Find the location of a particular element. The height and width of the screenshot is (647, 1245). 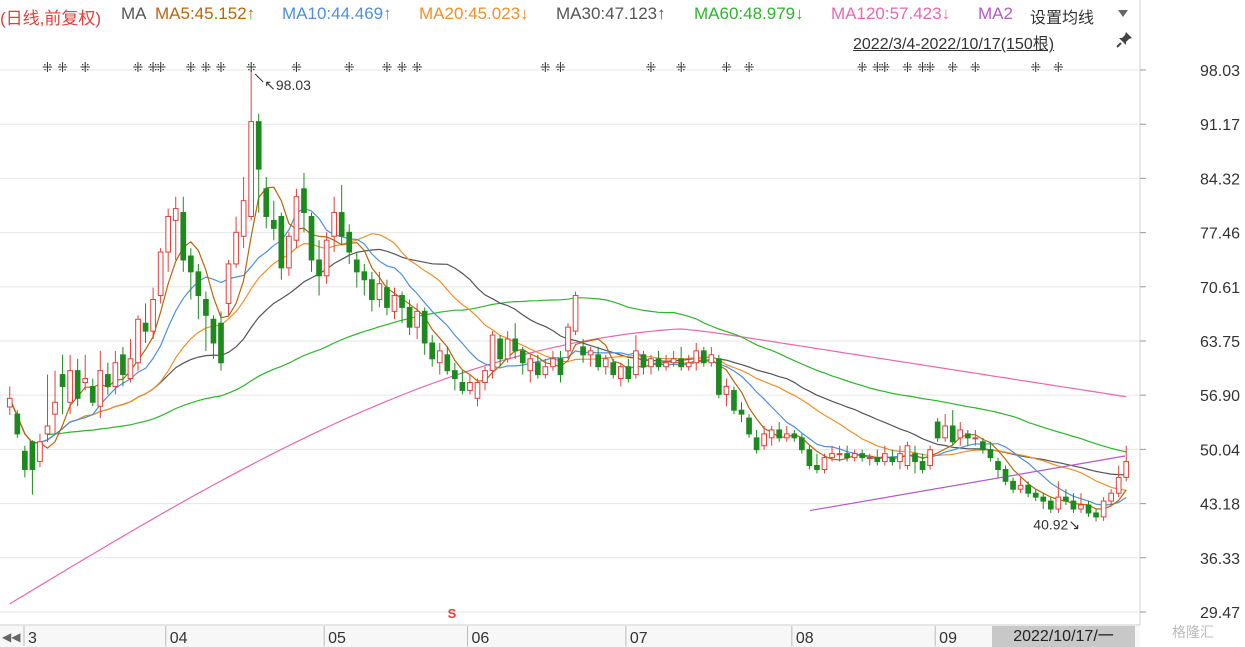

high-arrow is located at coordinates (259, 78).